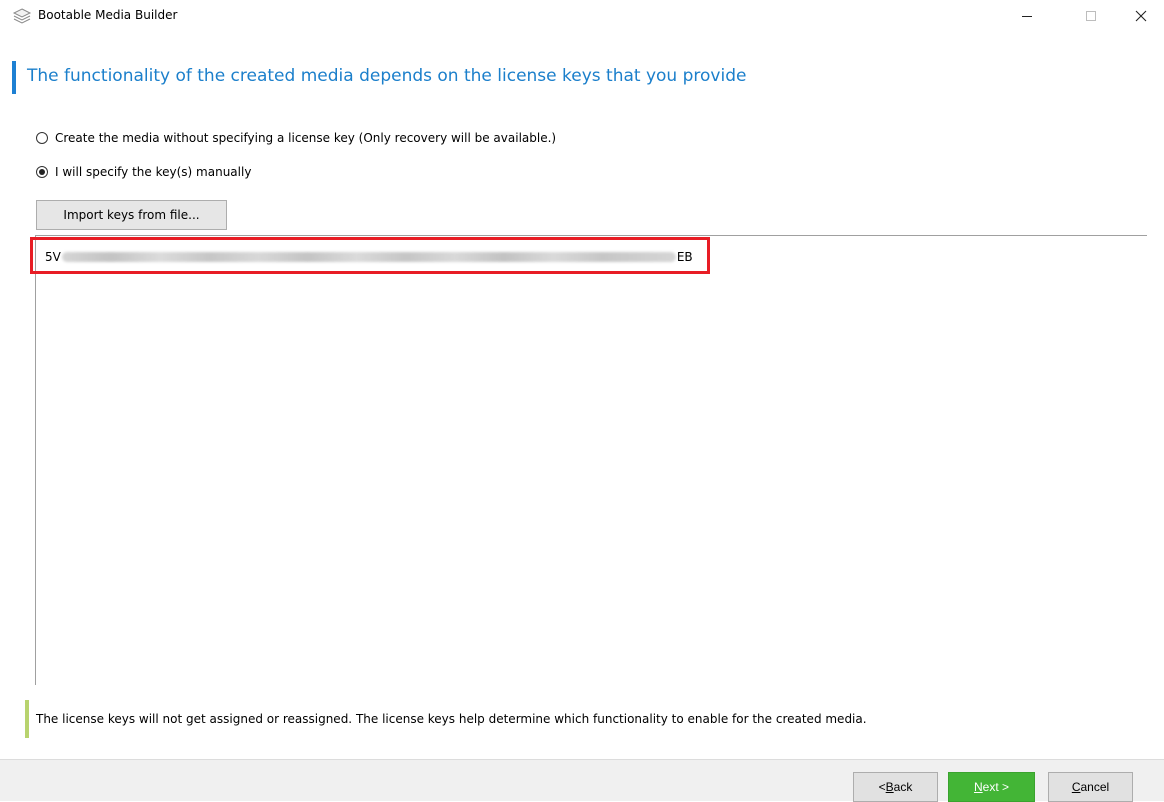 The image size is (1164, 802). I want to click on editor-top-border, so click(591, 235).